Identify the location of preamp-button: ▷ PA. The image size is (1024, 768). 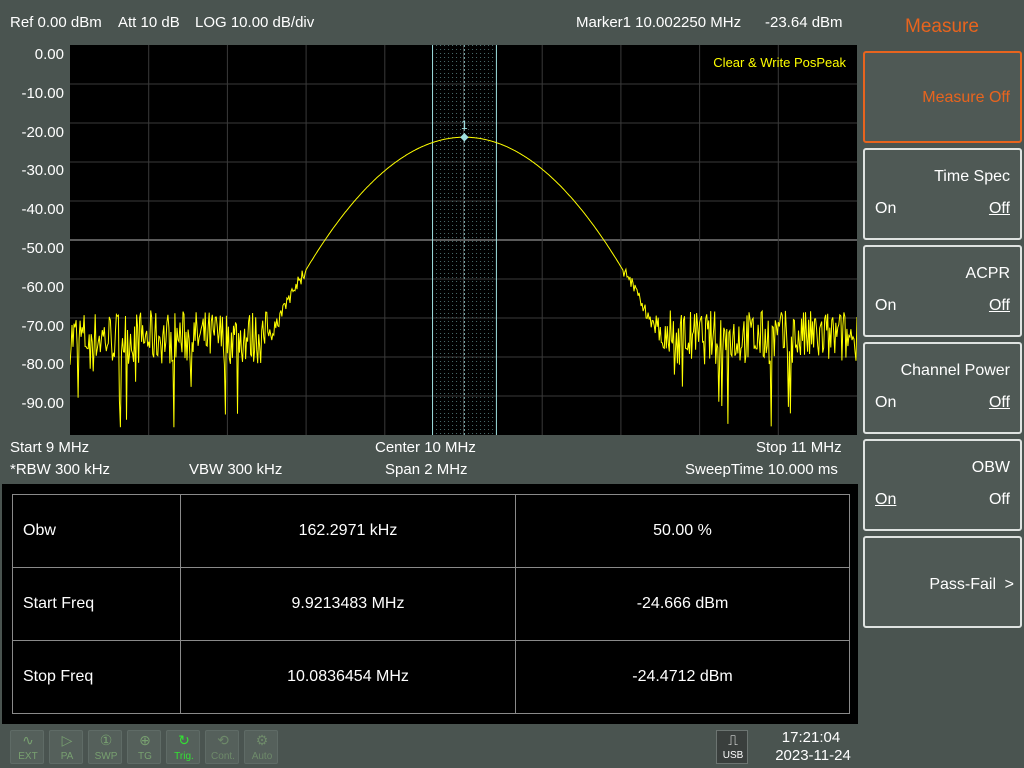
(66, 747).